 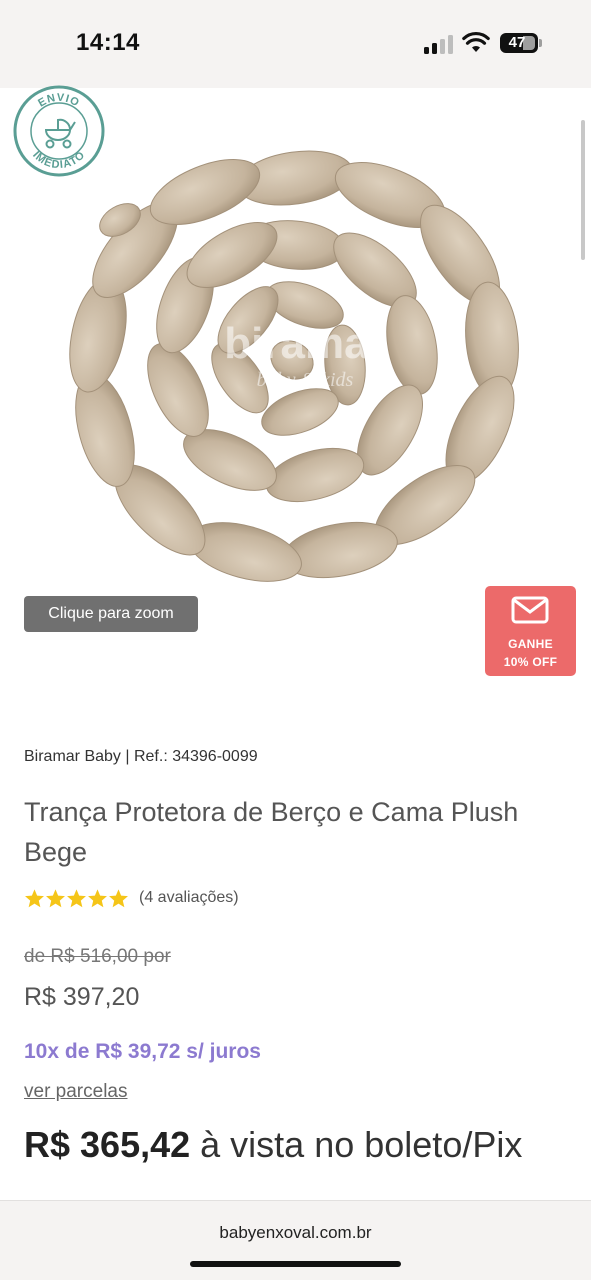 I want to click on watermark-main: biramar, so click(x=304, y=343).